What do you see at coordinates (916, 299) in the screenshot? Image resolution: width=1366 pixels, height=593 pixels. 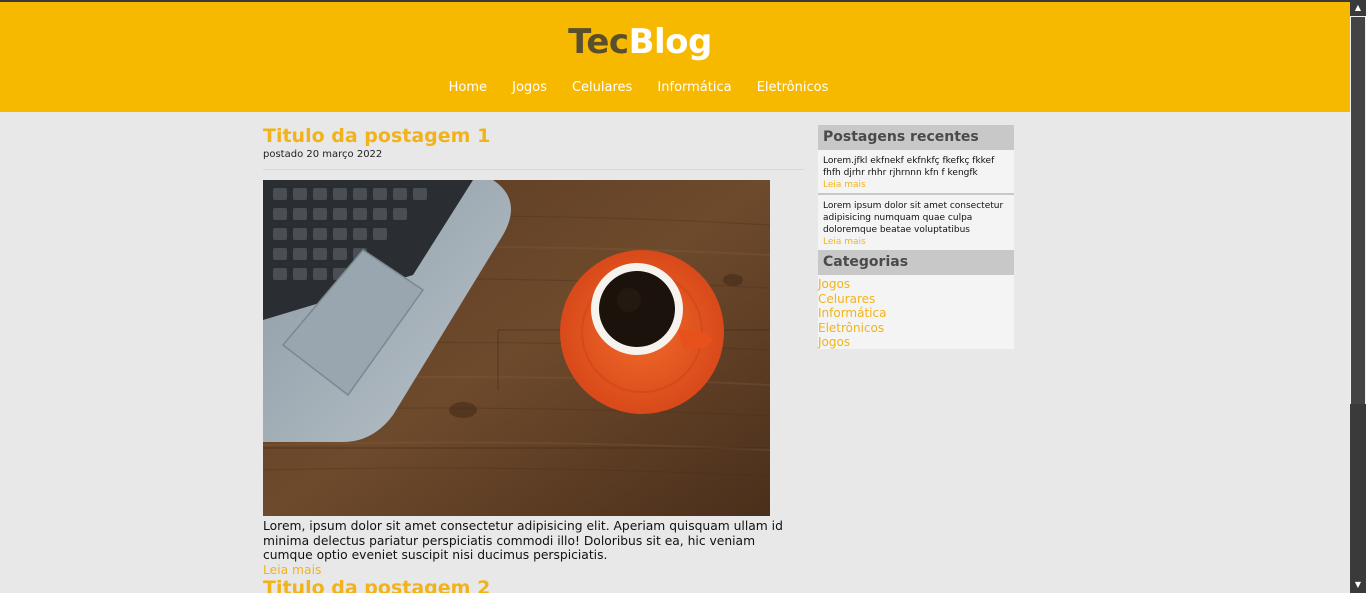 I see `category-link-celurares: Celurares` at bounding box center [916, 299].